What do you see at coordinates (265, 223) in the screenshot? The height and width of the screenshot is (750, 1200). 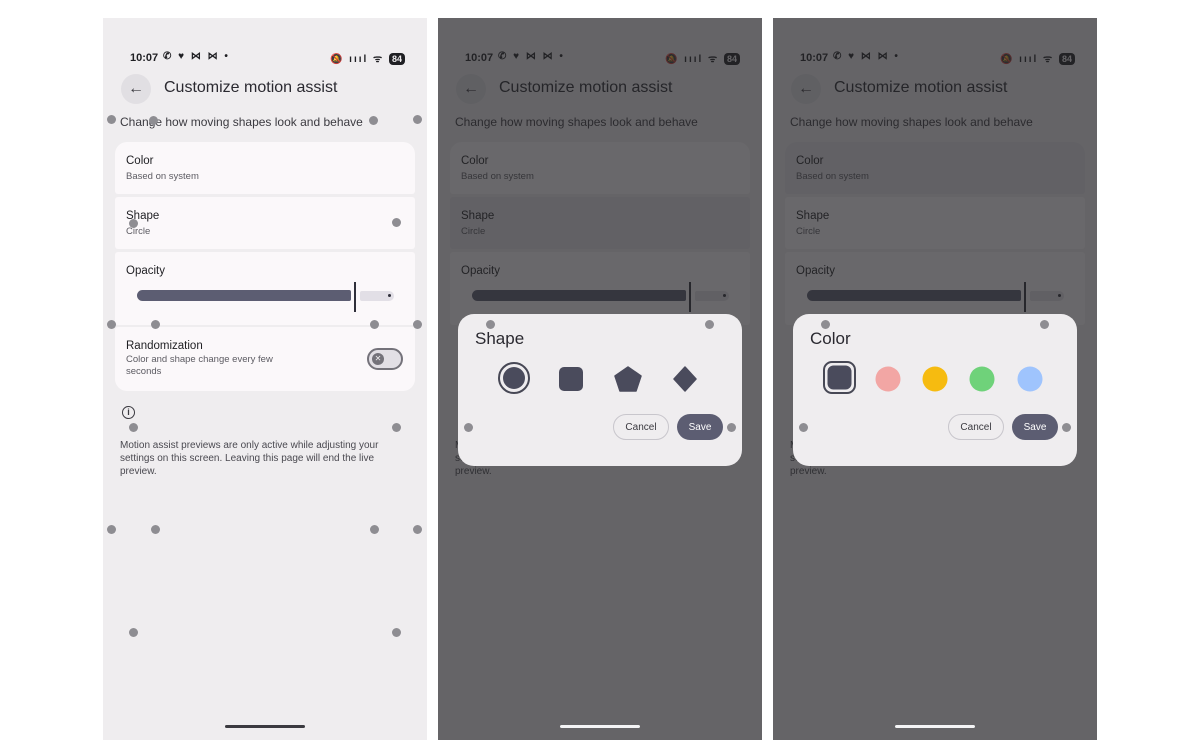 I see `setting-shape: Shape Circle` at bounding box center [265, 223].